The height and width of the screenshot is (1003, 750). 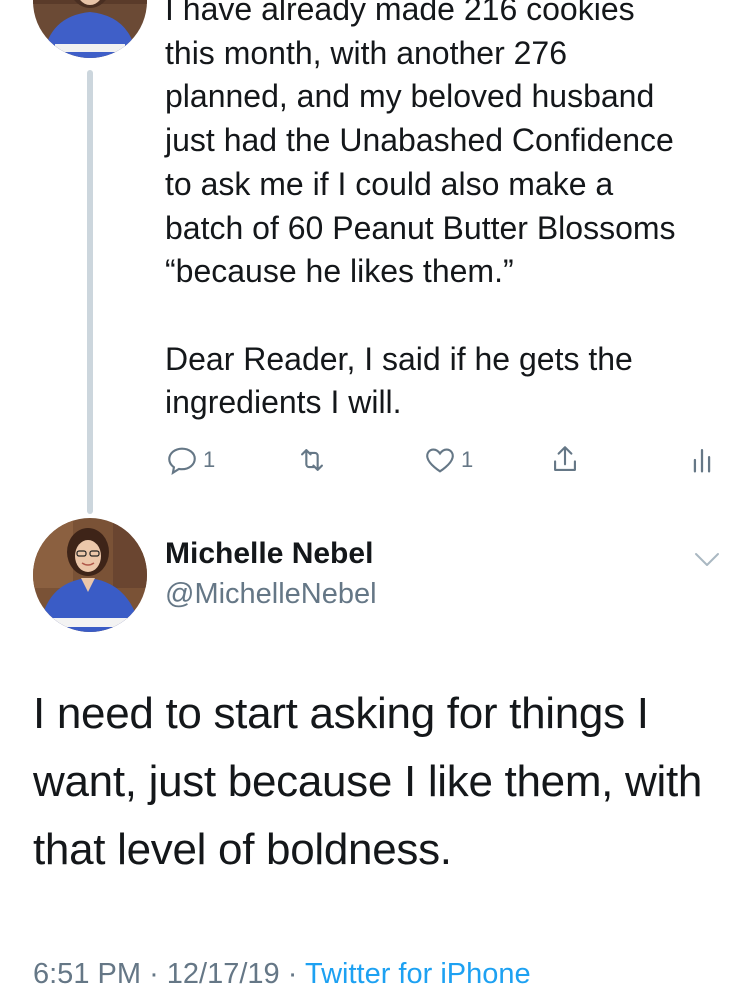 I want to click on thread-connector-line, so click(x=90, y=292).